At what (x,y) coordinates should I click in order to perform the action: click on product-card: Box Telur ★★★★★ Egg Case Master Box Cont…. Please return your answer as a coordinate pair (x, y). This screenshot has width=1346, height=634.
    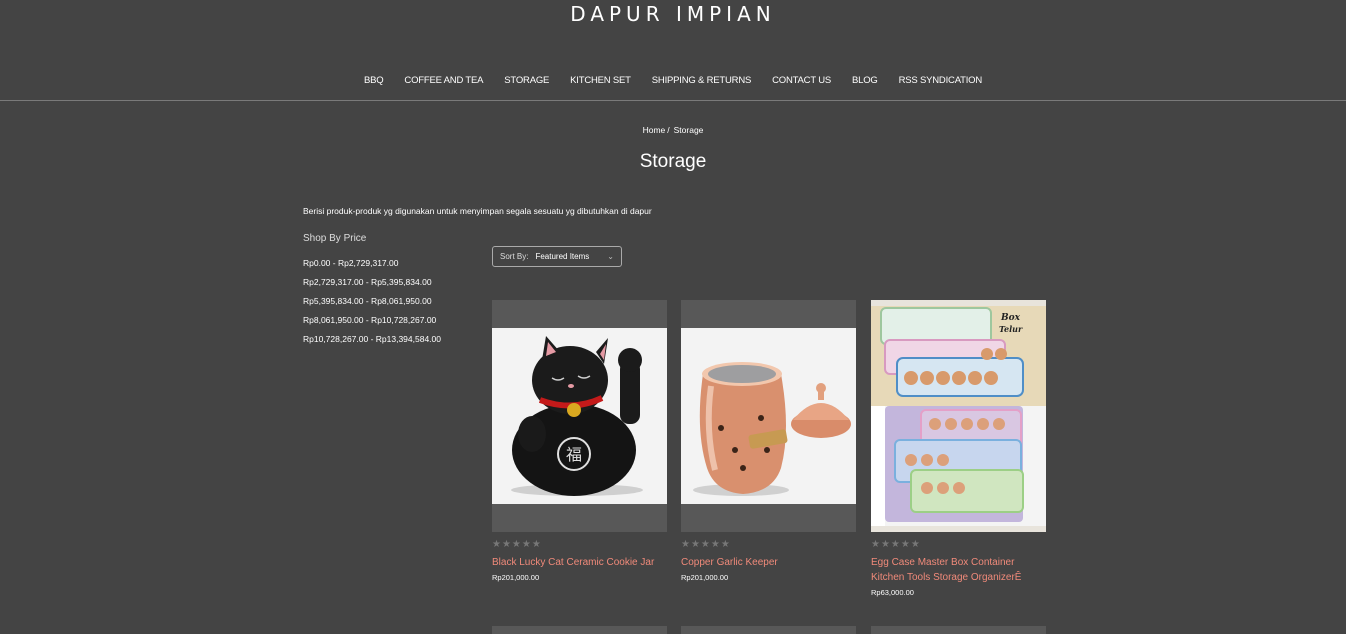
    Looking at the image, I should click on (958, 448).